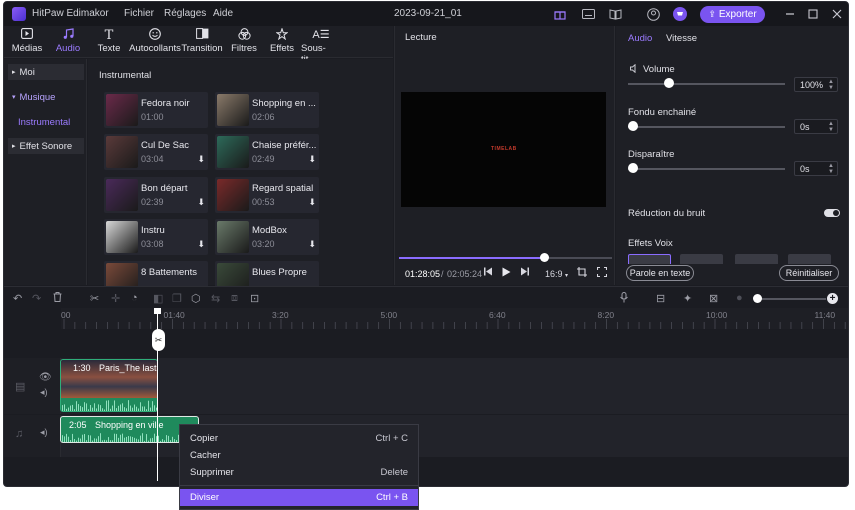 Image resolution: width=855 pixels, height=510 pixels. I want to click on split-scissors-icon: ✂, so click(94, 298).